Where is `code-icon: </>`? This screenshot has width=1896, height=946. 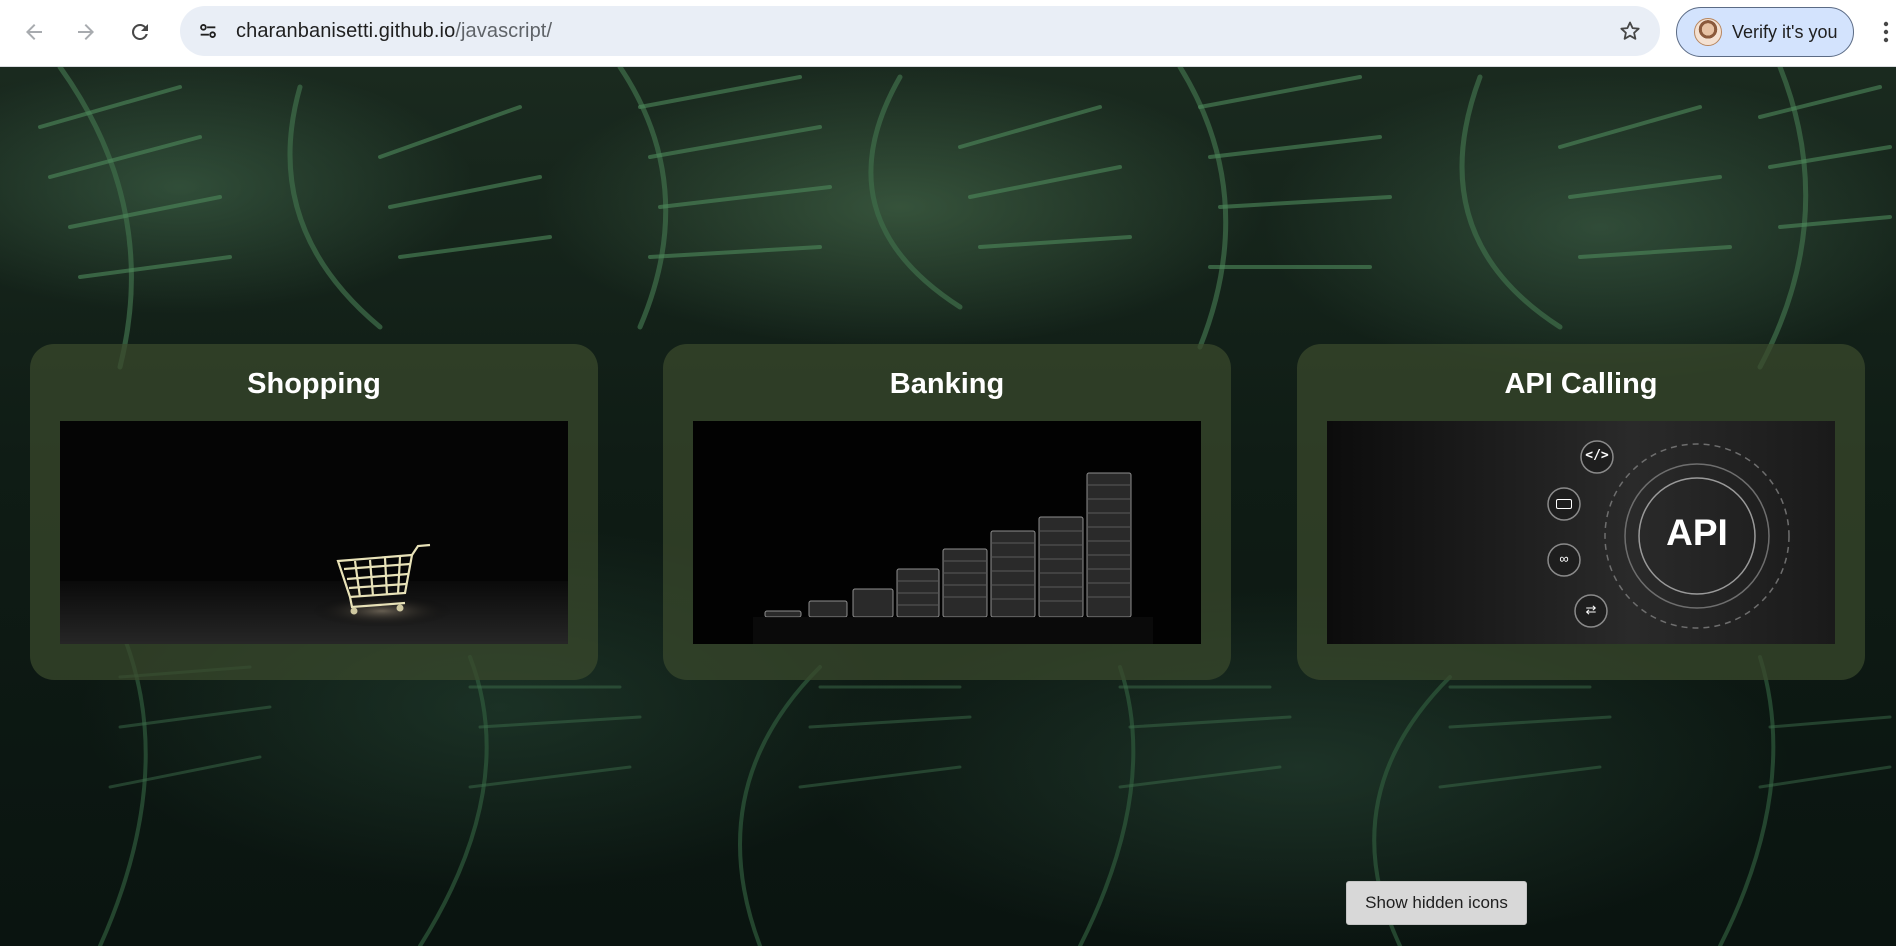 code-icon: </> is located at coordinates (1597, 455).